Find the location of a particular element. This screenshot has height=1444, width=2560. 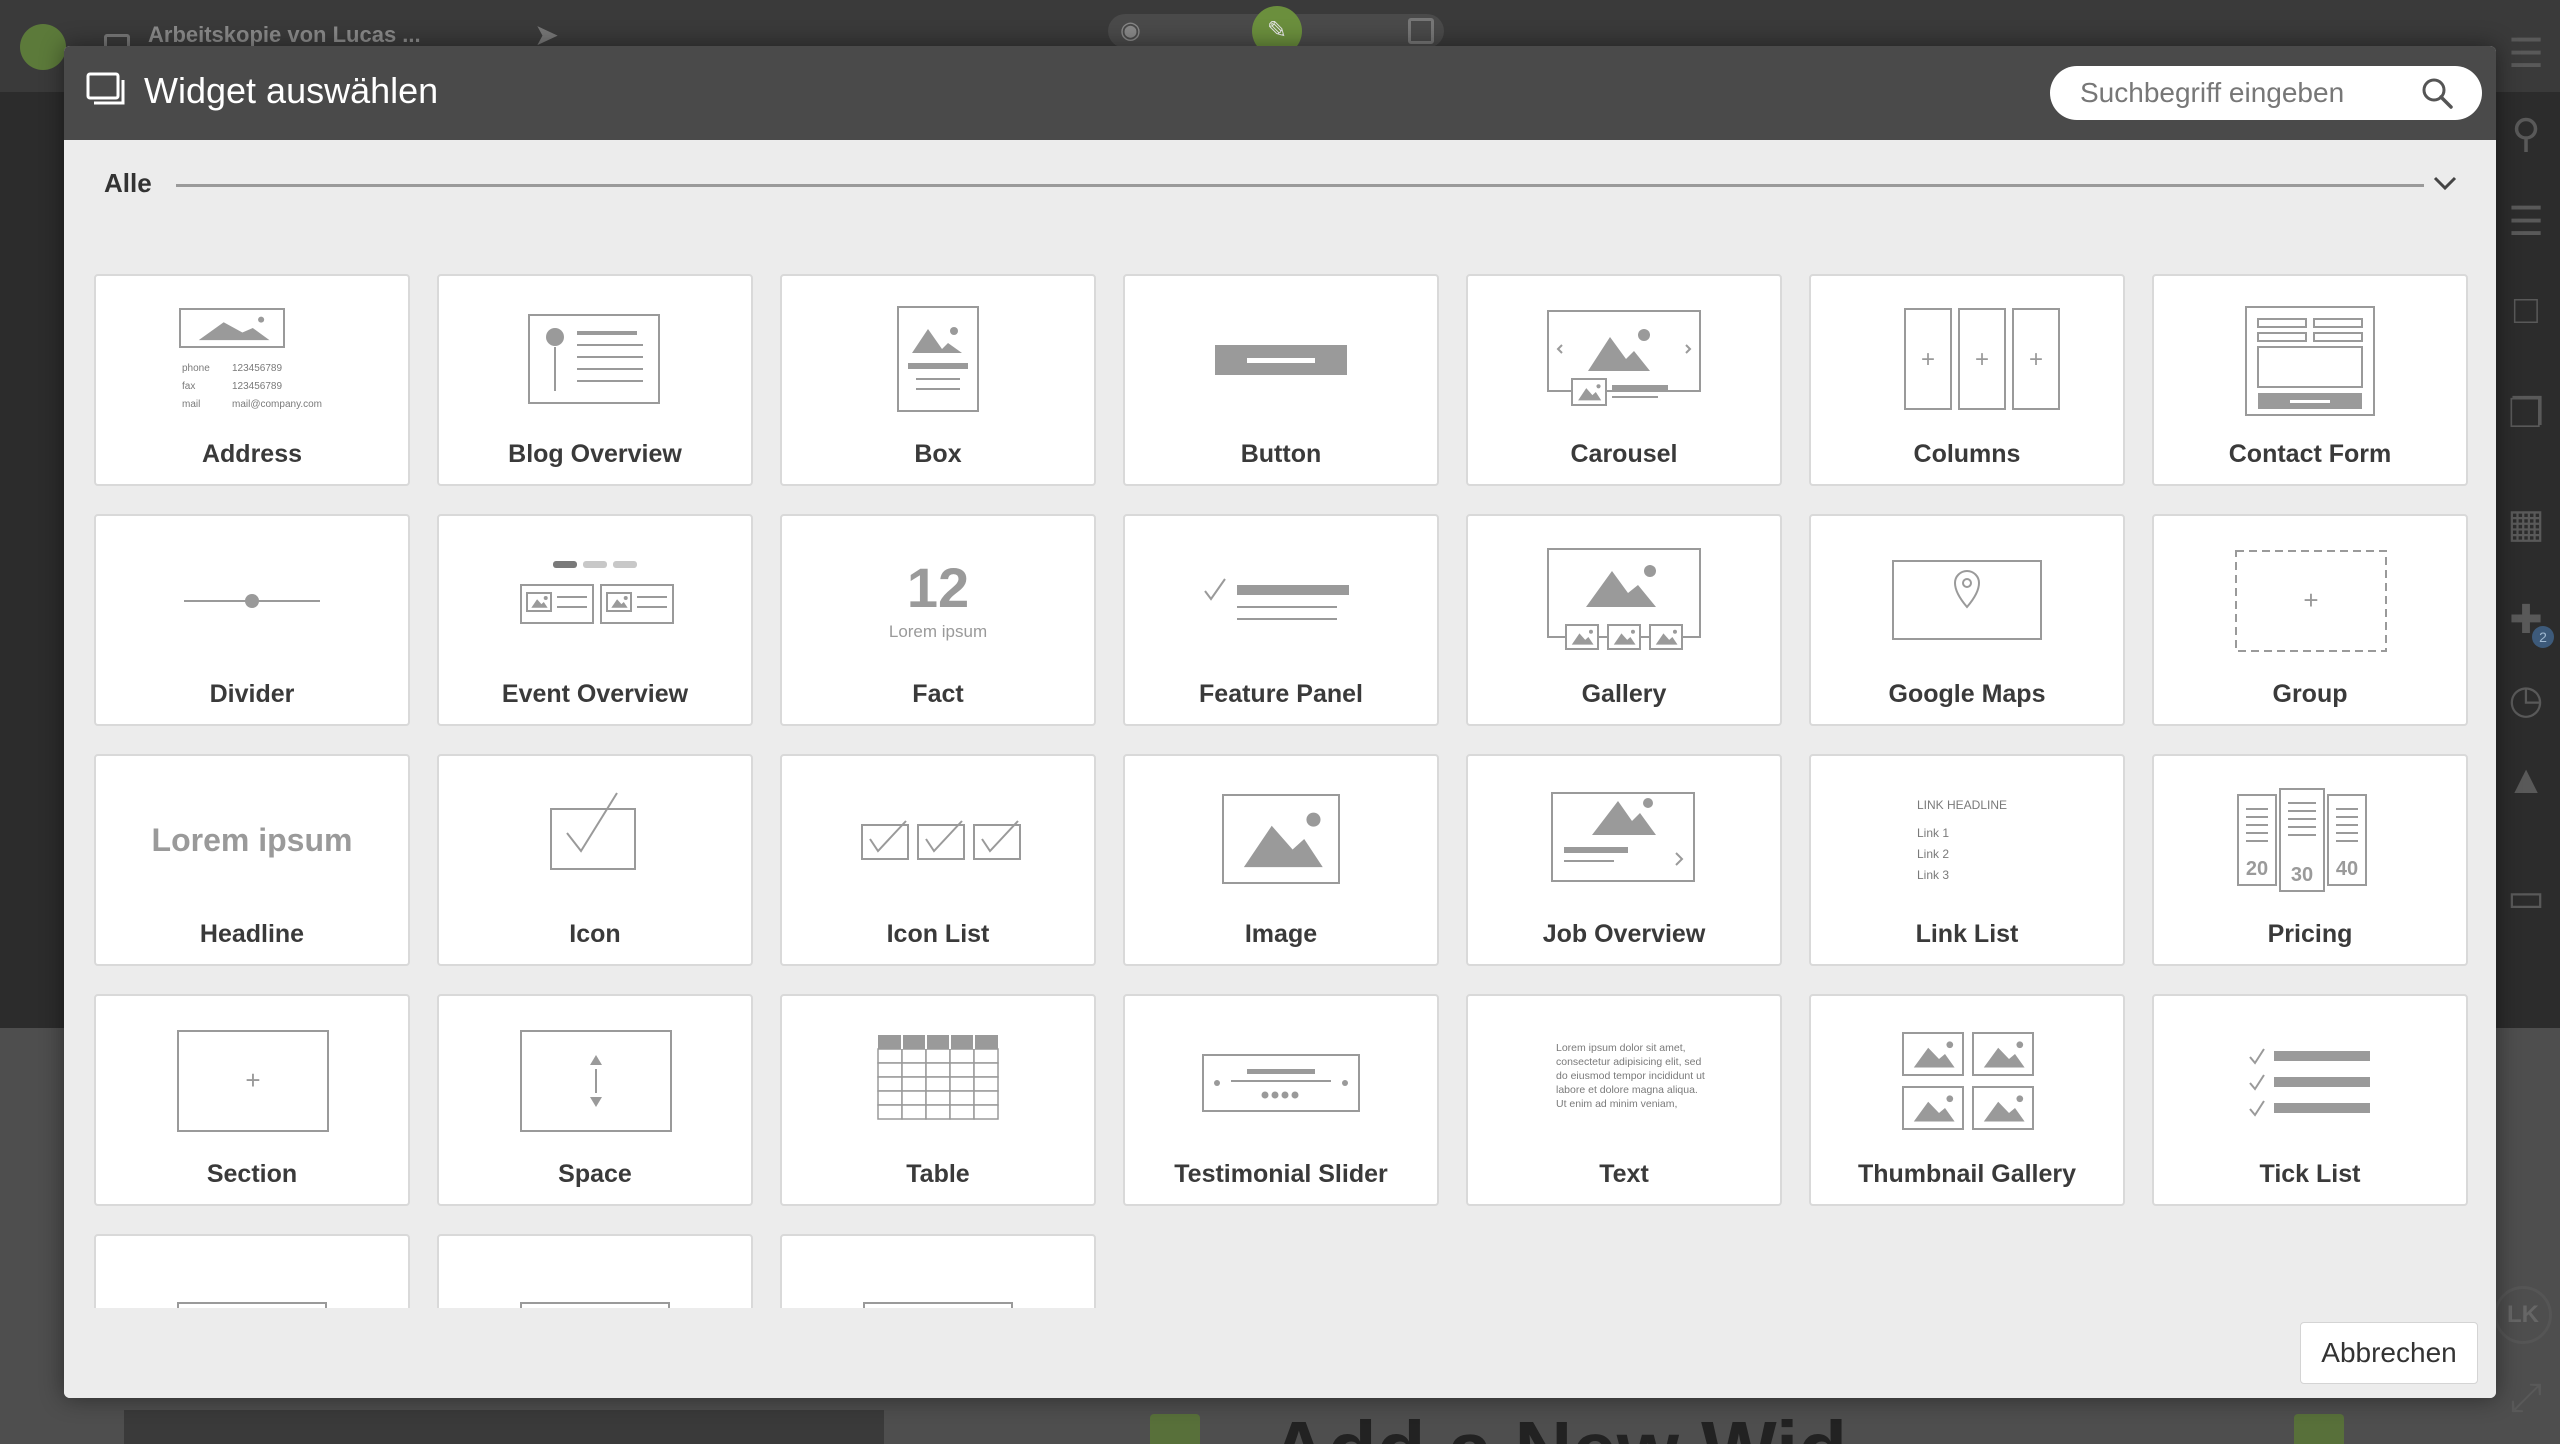

widget-tile-event-overview: Event Overview is located at coordinates (595, 620).